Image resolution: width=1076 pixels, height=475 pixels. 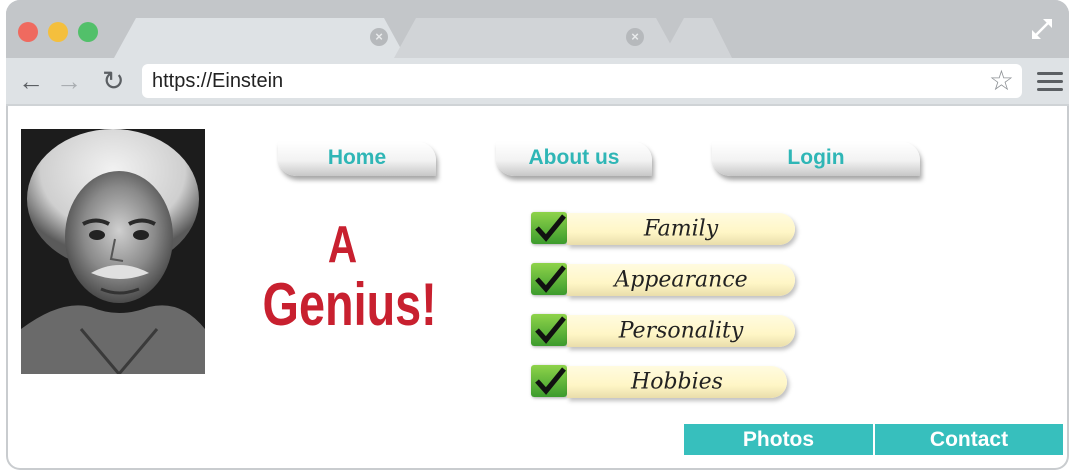 What do you see at coordinates (113, 253) in the screenshot?
I see `einstein-photo` at bounding box center [113, 253].